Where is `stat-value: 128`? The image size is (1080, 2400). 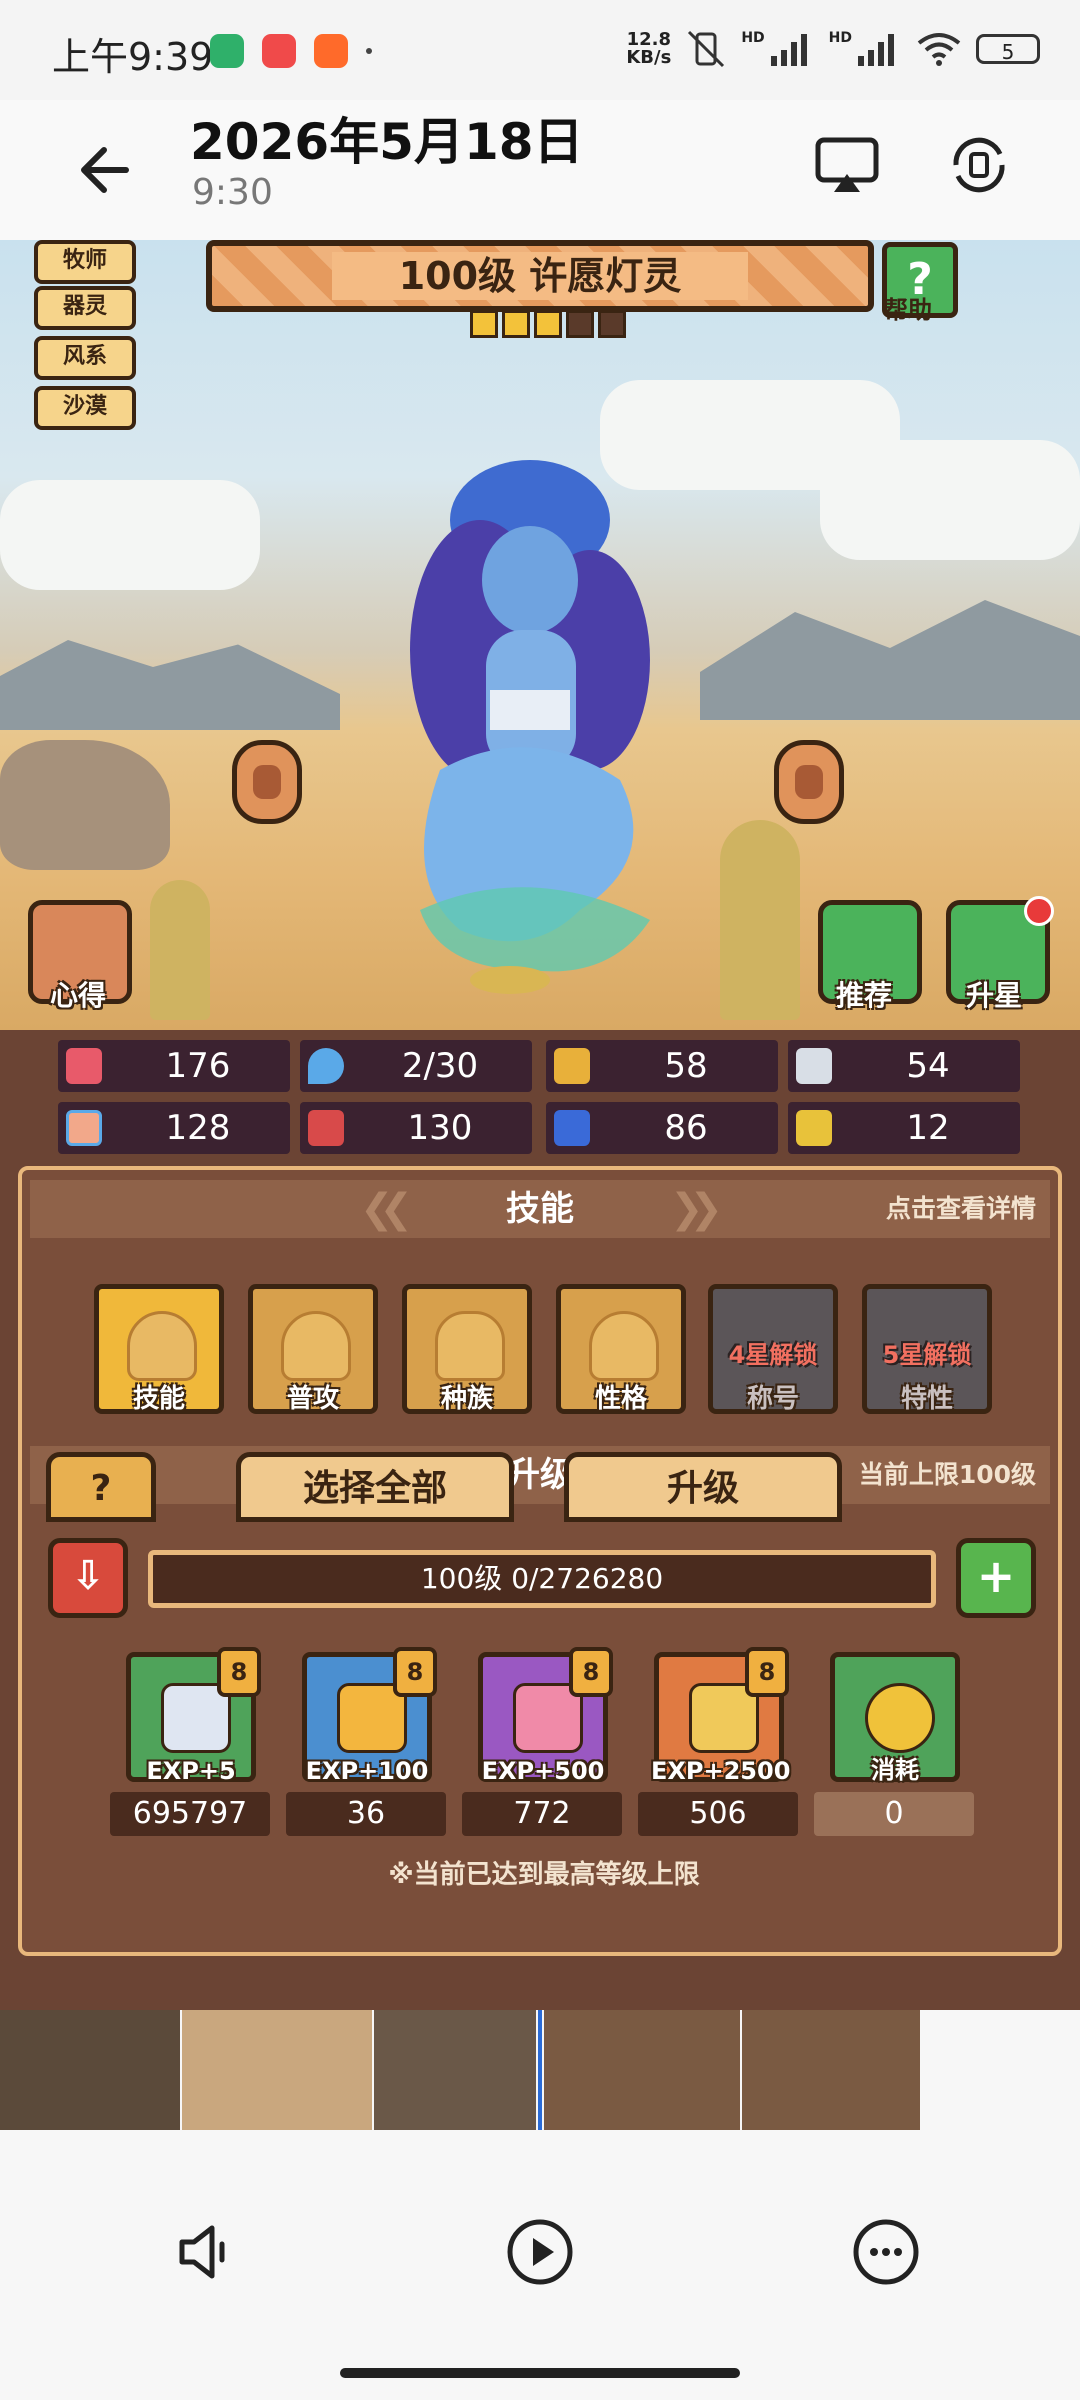 stat-value: 128 is located at coordinates (198, 1128).